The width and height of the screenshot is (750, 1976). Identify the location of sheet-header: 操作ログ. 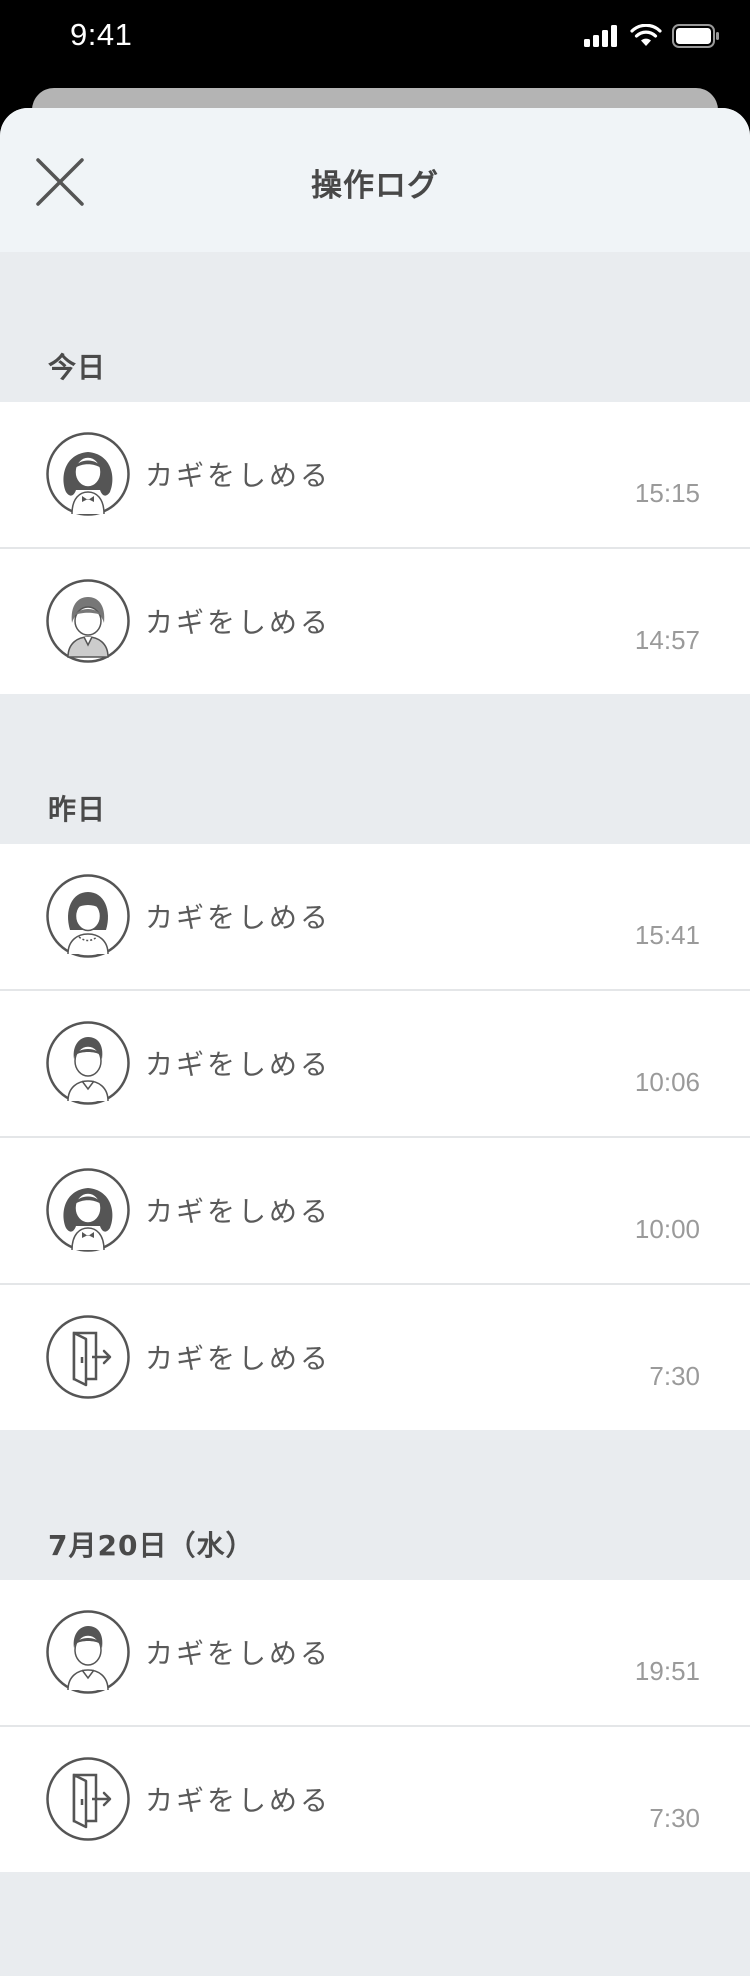
(375, 180).